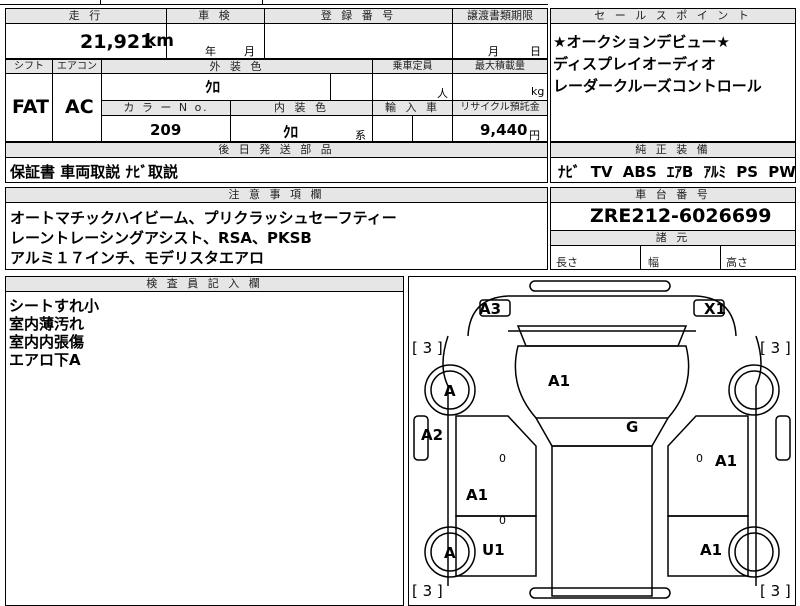  I want to click on chassis-header: 車 台 番 号, so click(673, 195).